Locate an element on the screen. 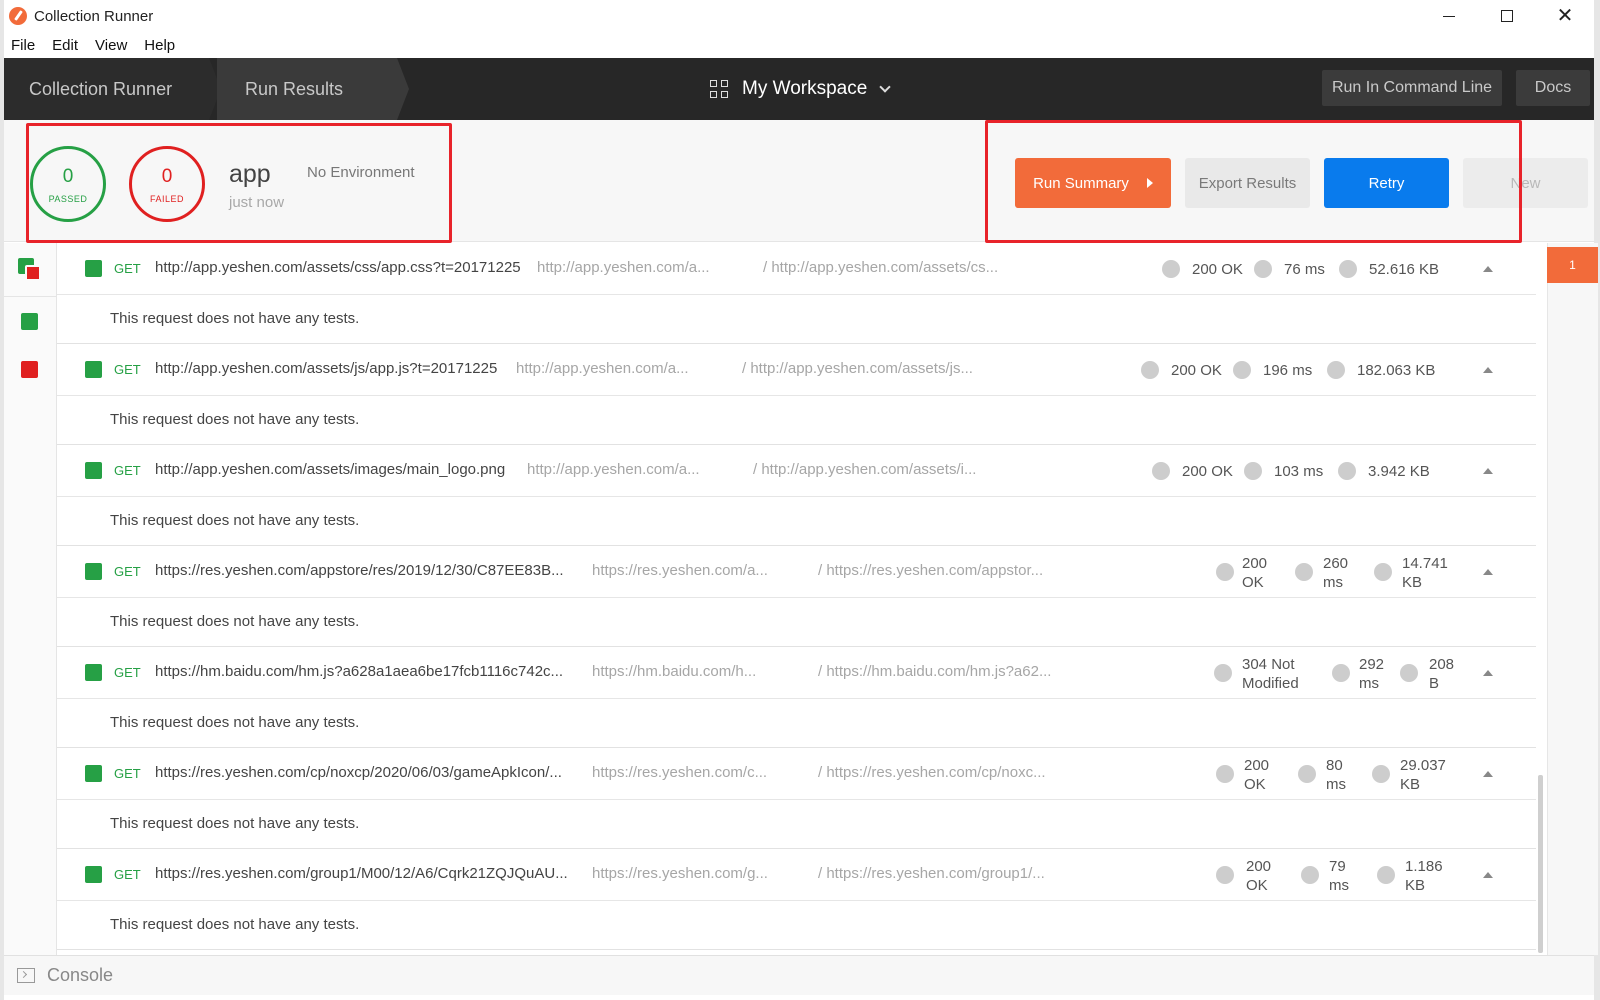 The image size is (1600, 1000). window-title: Collection Runner is located at coordinates (94, 16).